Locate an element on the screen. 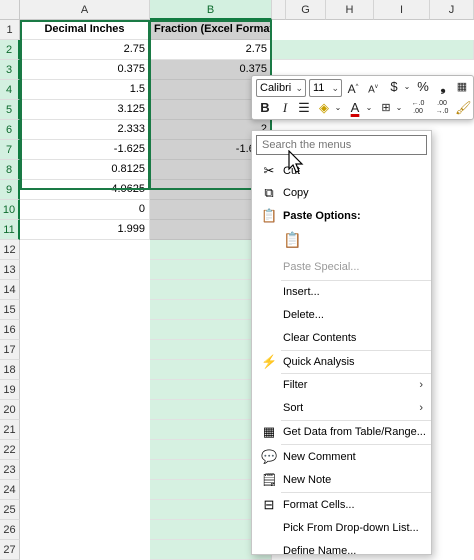 This screenshot has width=474, height=560. cell-a10: 0 is located at coordinates (85, 210).